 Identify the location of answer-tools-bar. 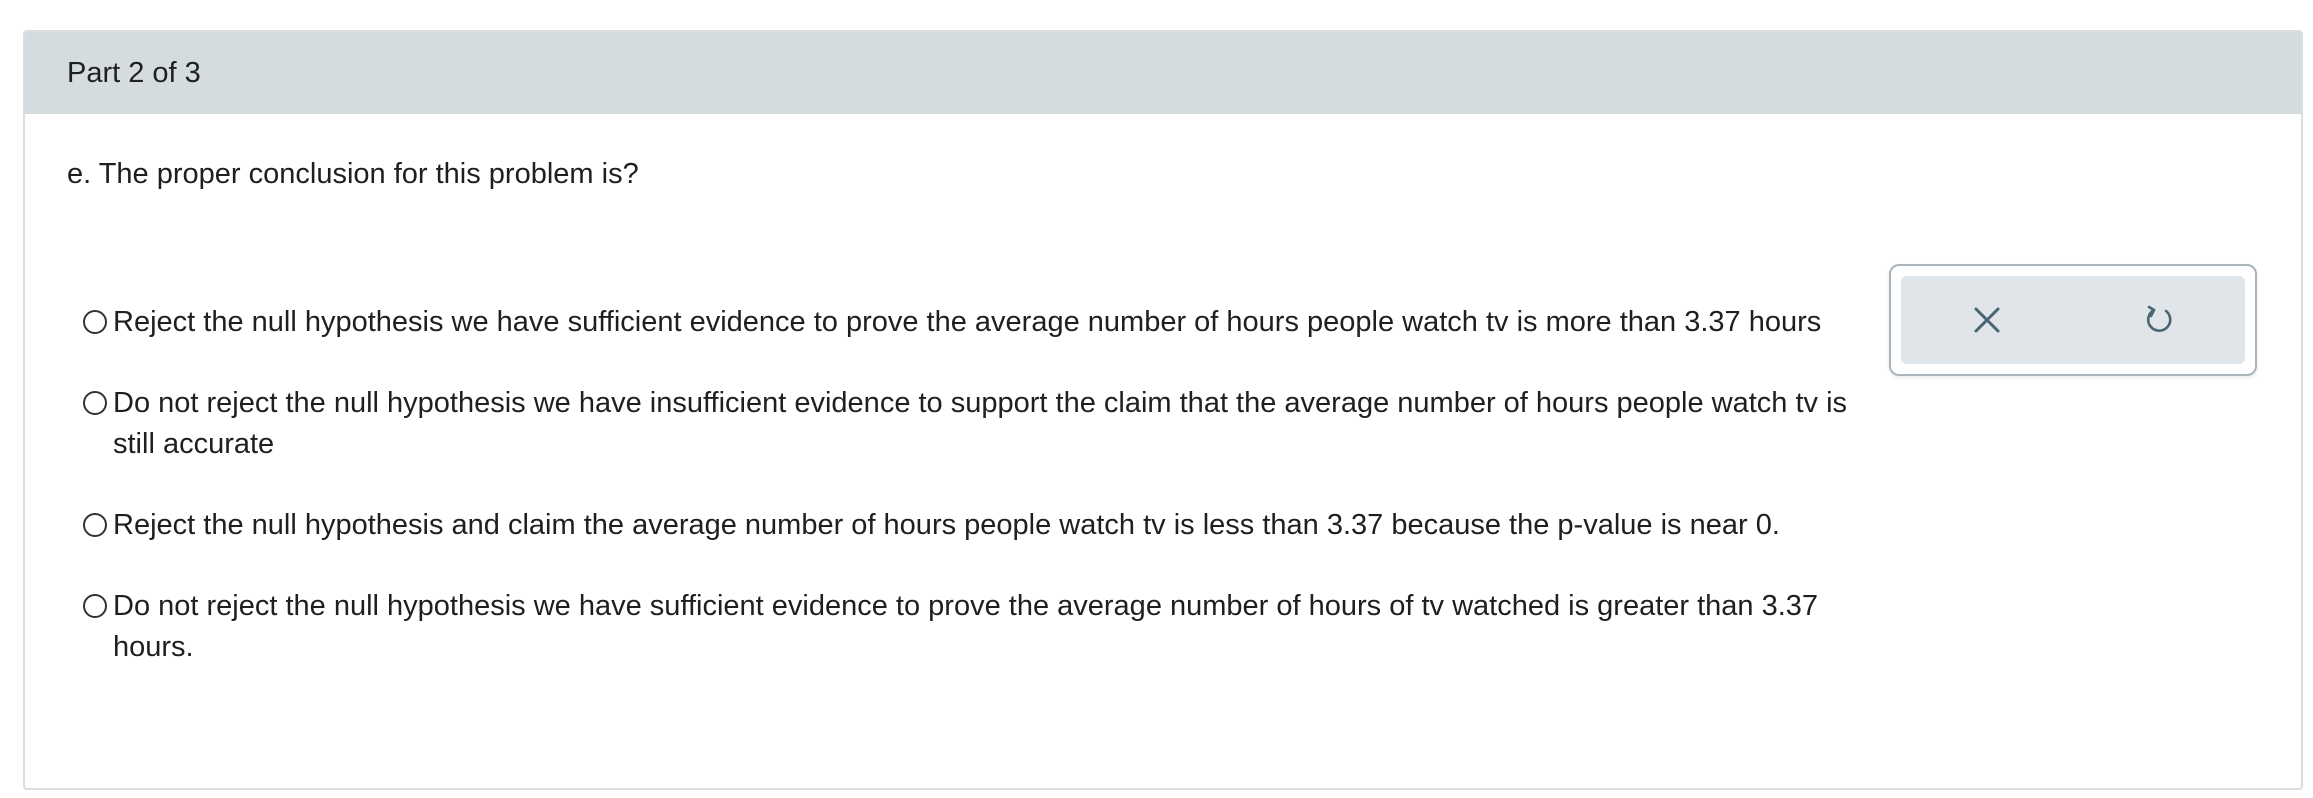
(2073, 320).